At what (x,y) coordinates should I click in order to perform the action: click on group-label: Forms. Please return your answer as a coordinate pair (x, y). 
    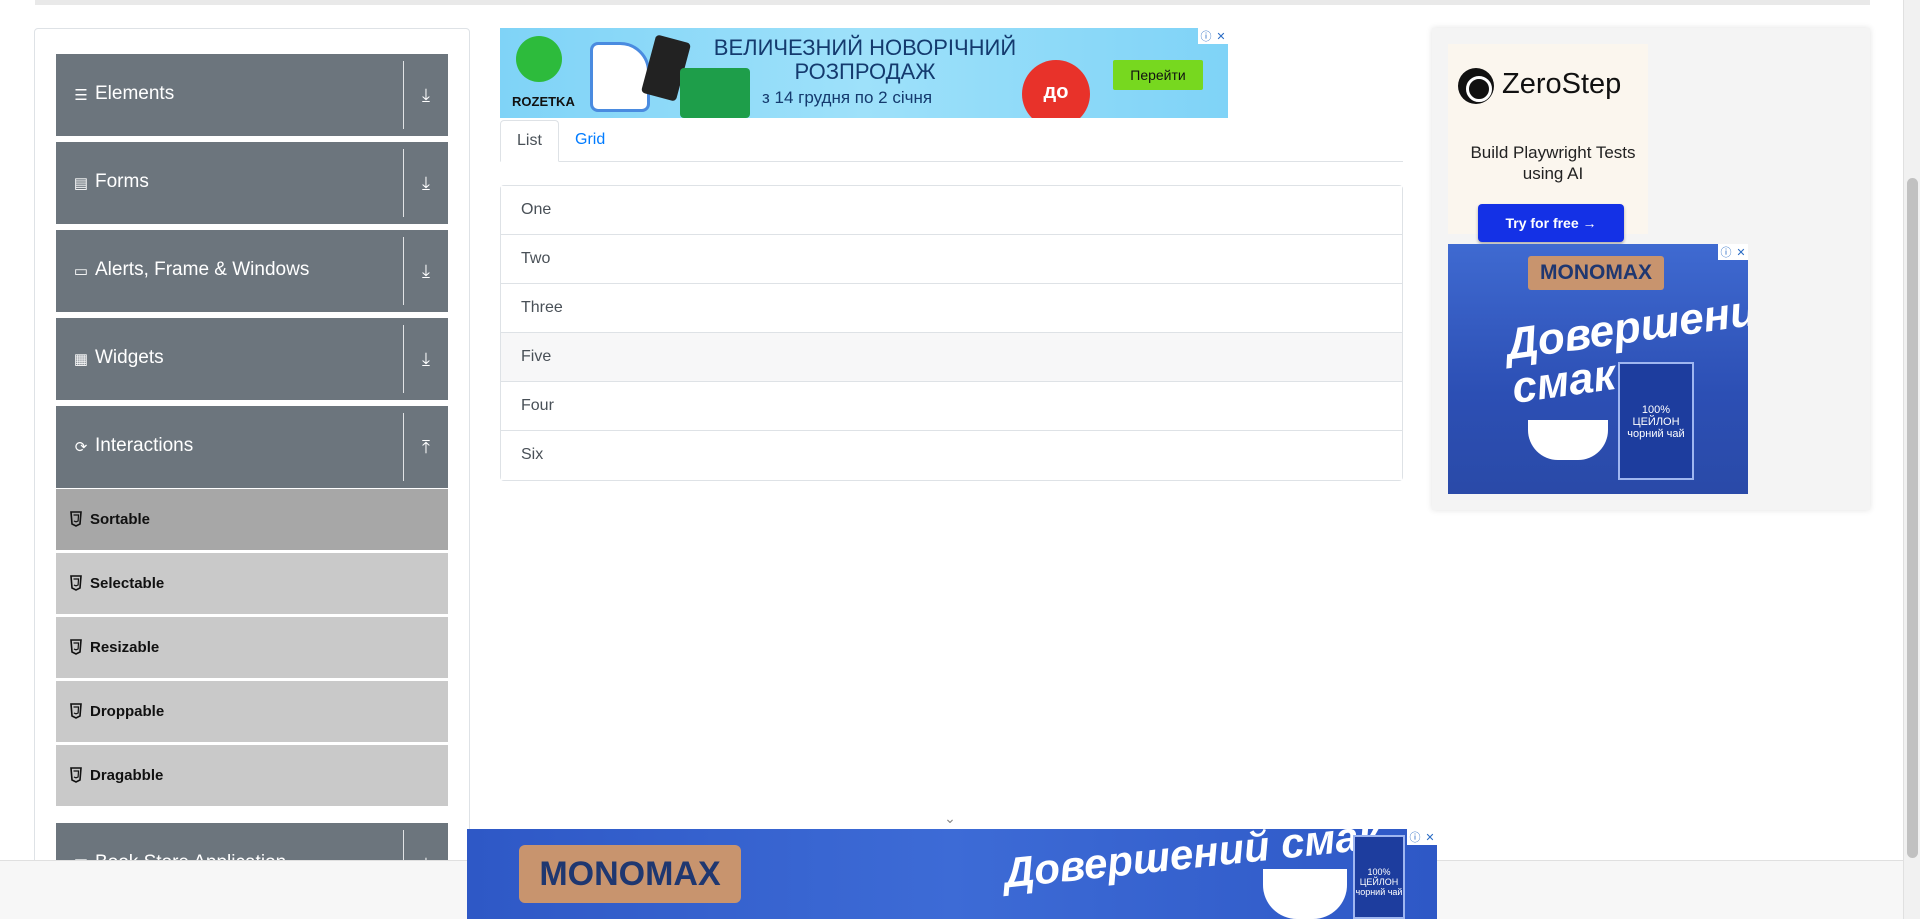
    Looking at the image, I should click on (122, 181).